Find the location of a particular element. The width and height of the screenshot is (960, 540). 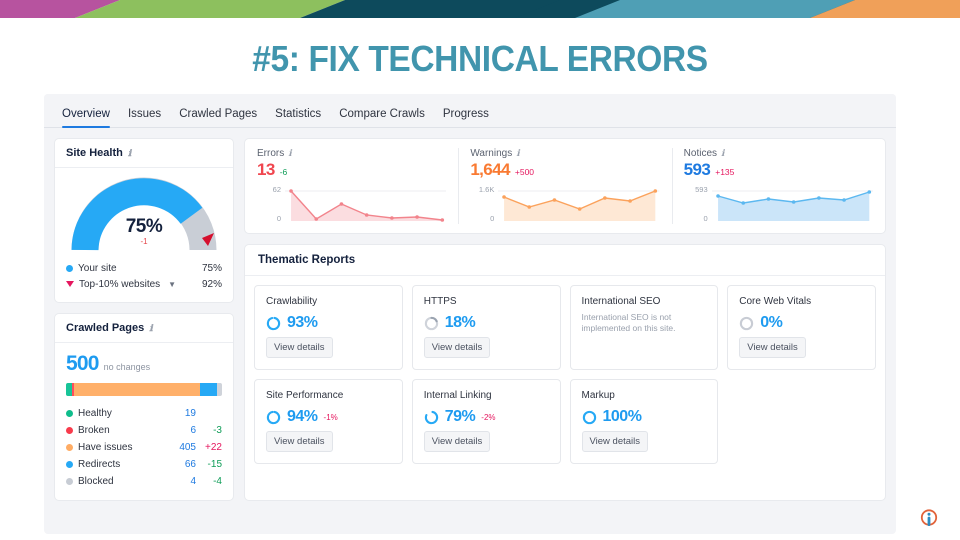

legend-value-top10: 92% is located at coordinates (211, 284).